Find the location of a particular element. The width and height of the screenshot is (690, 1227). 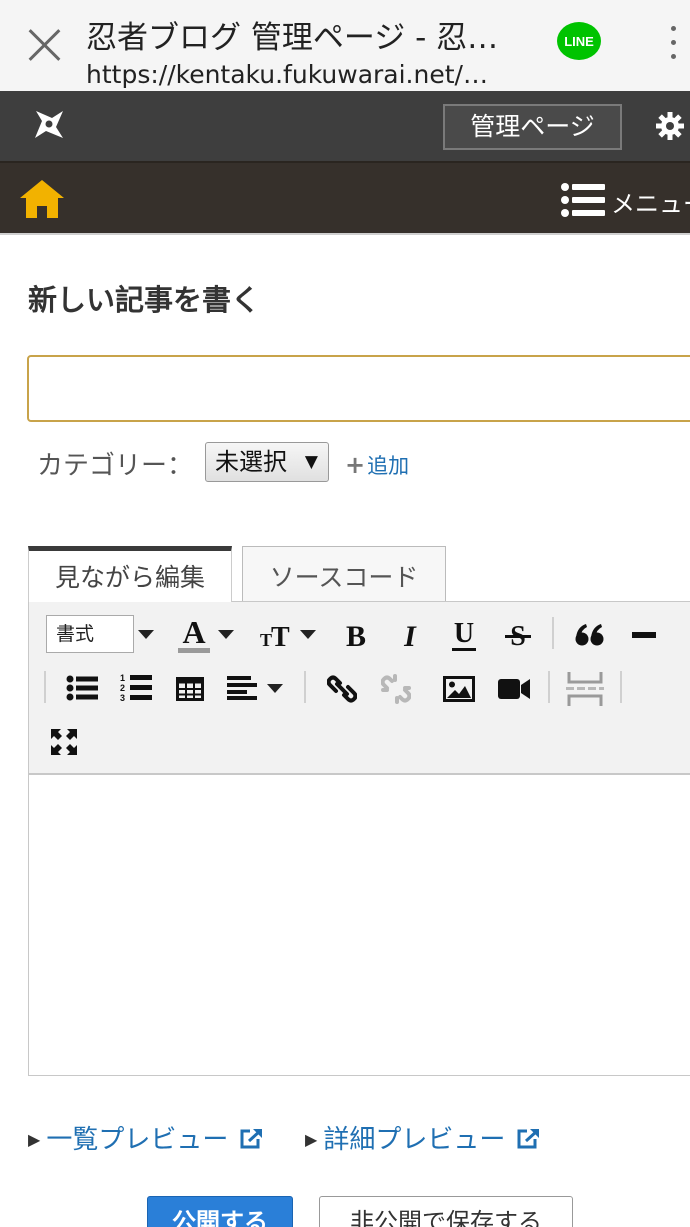

format-select: 書式 is located at coordinates (90, 634).